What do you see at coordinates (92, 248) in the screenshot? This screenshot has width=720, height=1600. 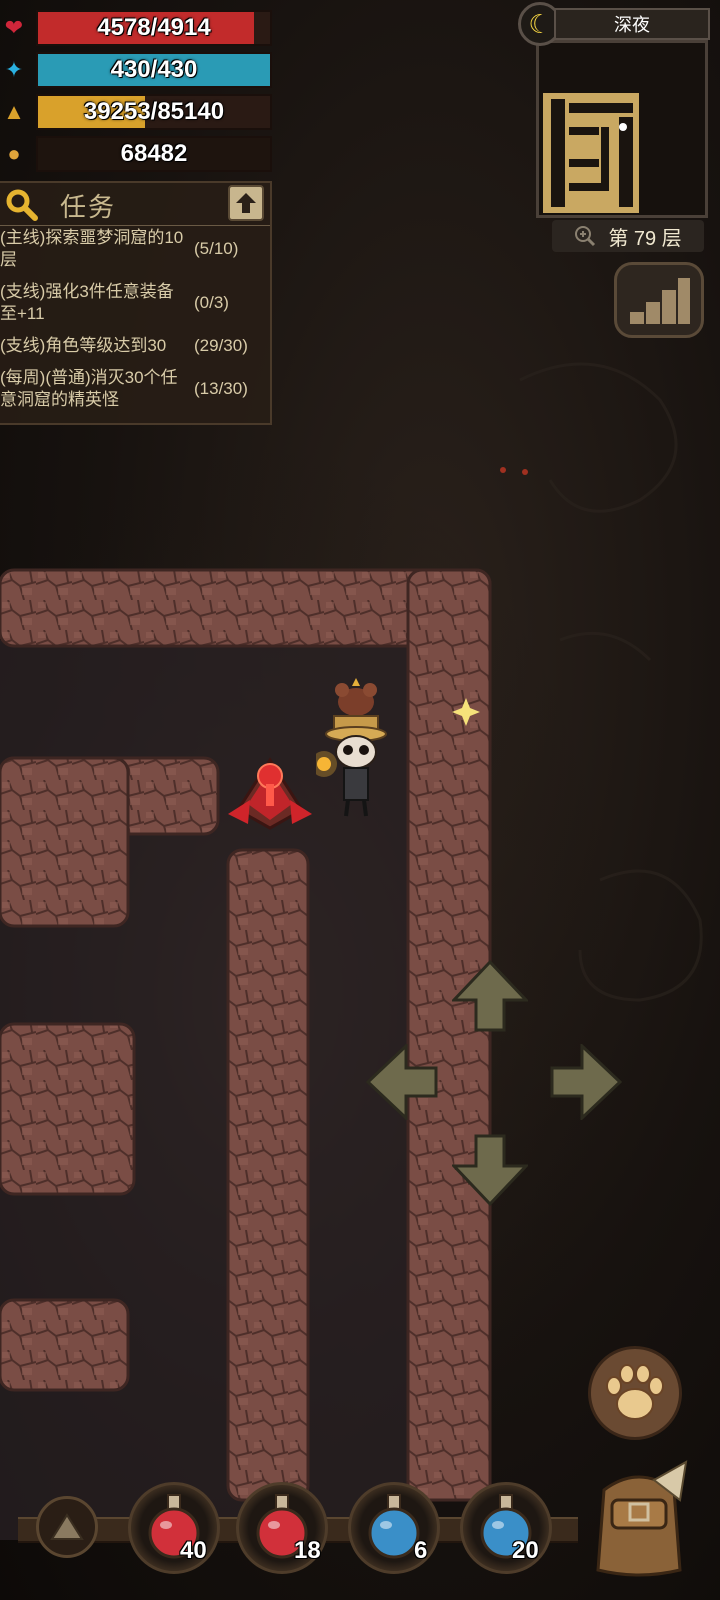 I see `quest-text: (主线)探索噩梦洞窟的10层` at bounding box center [92, 248].